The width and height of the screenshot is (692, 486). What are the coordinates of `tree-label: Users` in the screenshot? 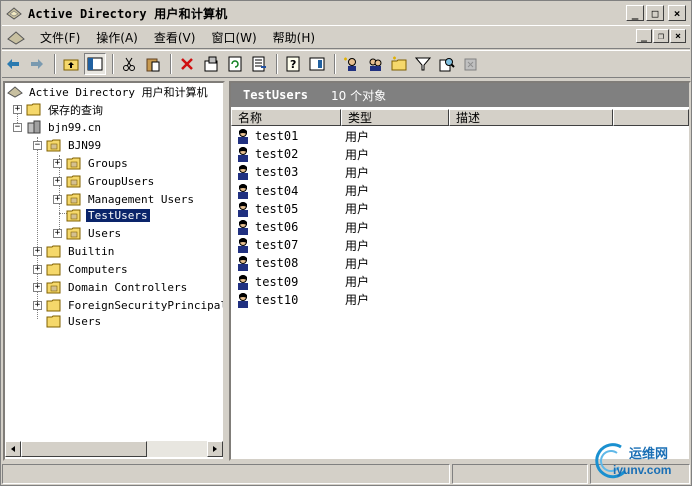 It's located at (85, 321).